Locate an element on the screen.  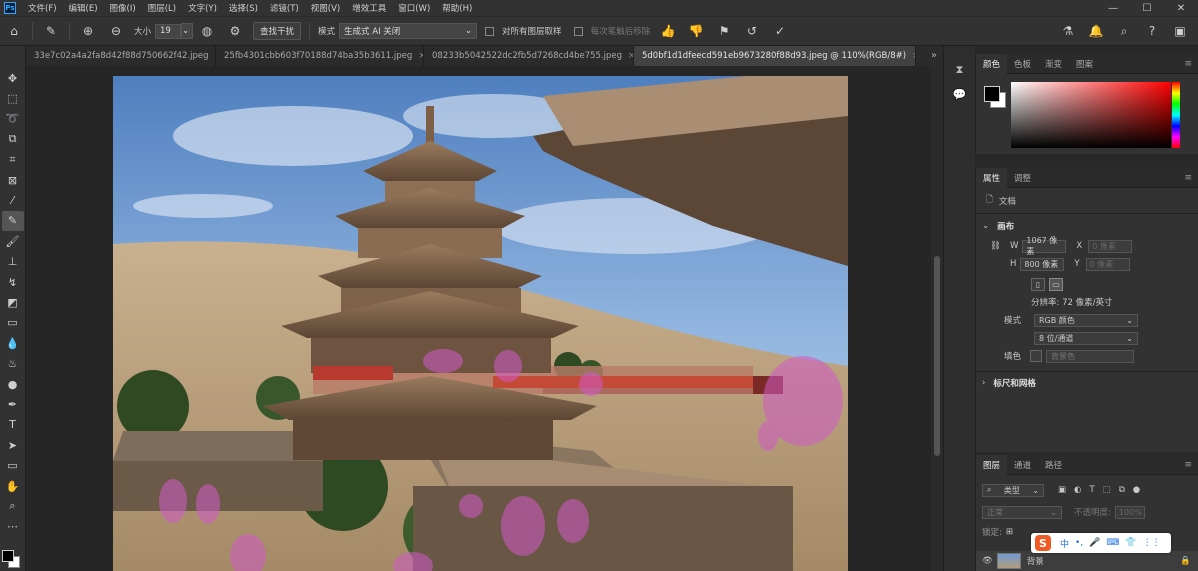
tab-gradients: 渐变 is located at coordinates (1053, 64).